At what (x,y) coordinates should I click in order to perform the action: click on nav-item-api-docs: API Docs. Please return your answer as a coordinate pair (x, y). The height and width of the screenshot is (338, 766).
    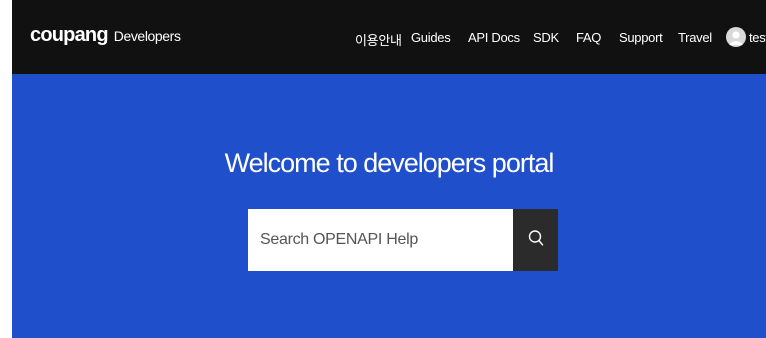
    Looking at the image, I should click on (494, 37).